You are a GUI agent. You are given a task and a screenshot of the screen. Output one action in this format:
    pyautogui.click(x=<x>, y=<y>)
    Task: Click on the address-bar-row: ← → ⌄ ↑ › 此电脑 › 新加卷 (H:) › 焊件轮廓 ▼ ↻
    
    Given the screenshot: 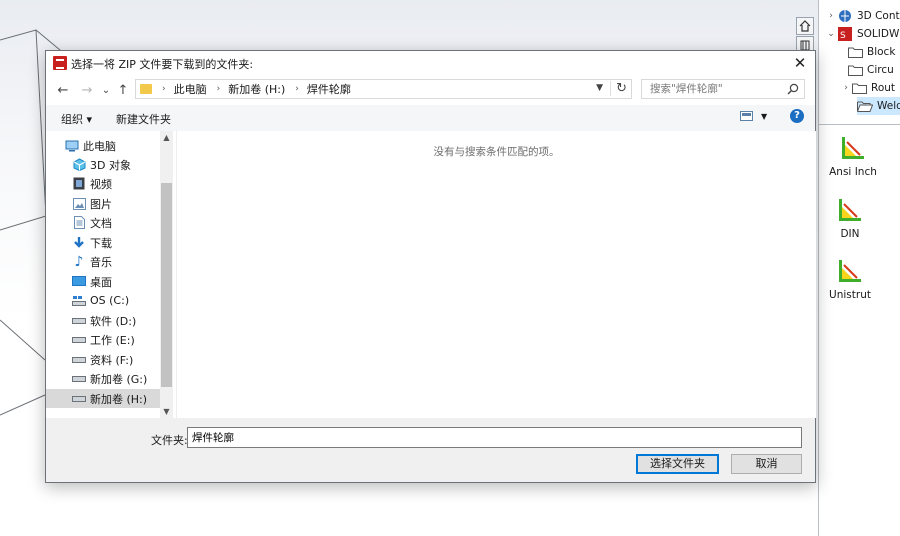 What is the action you would take?
    pyautogui.click(x=430, y=90)
    